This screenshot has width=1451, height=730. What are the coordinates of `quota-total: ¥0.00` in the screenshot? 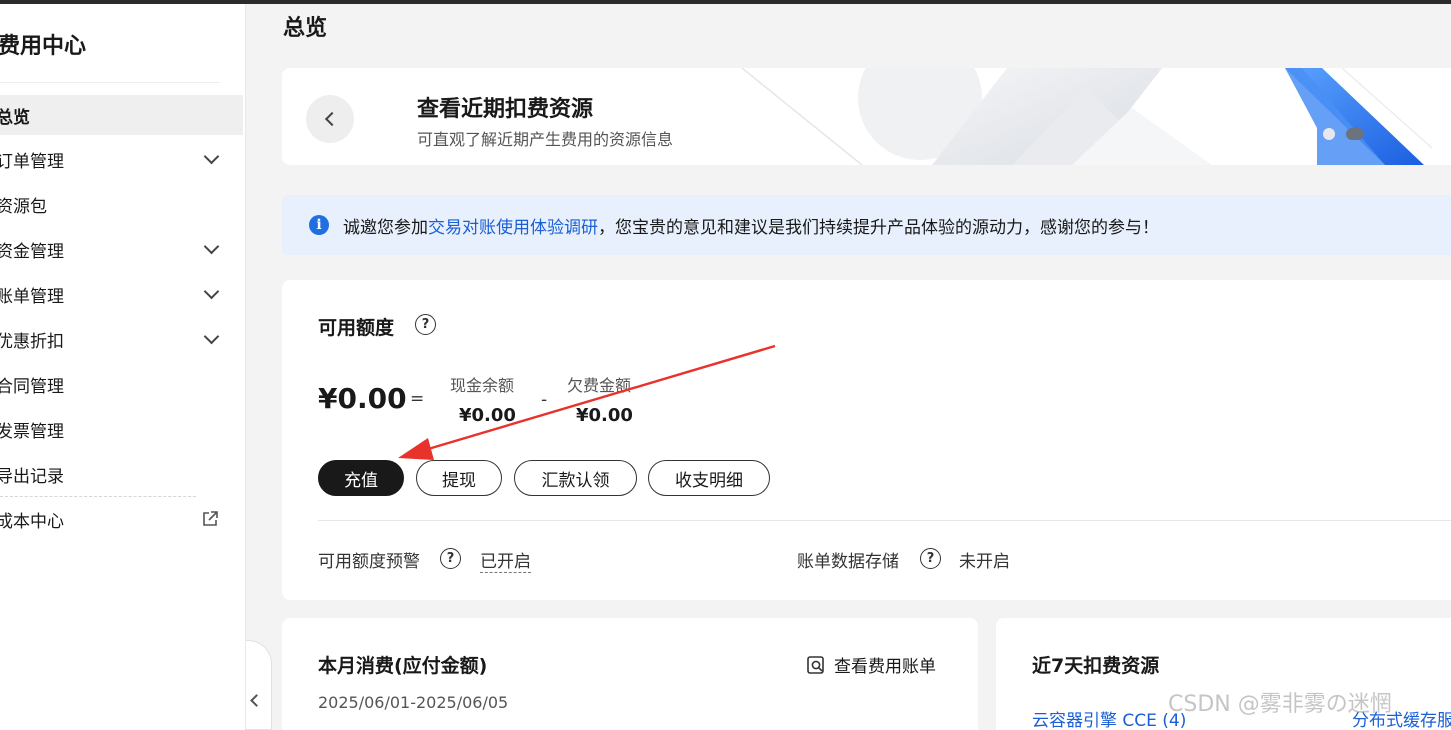 It's located at (362, 398).